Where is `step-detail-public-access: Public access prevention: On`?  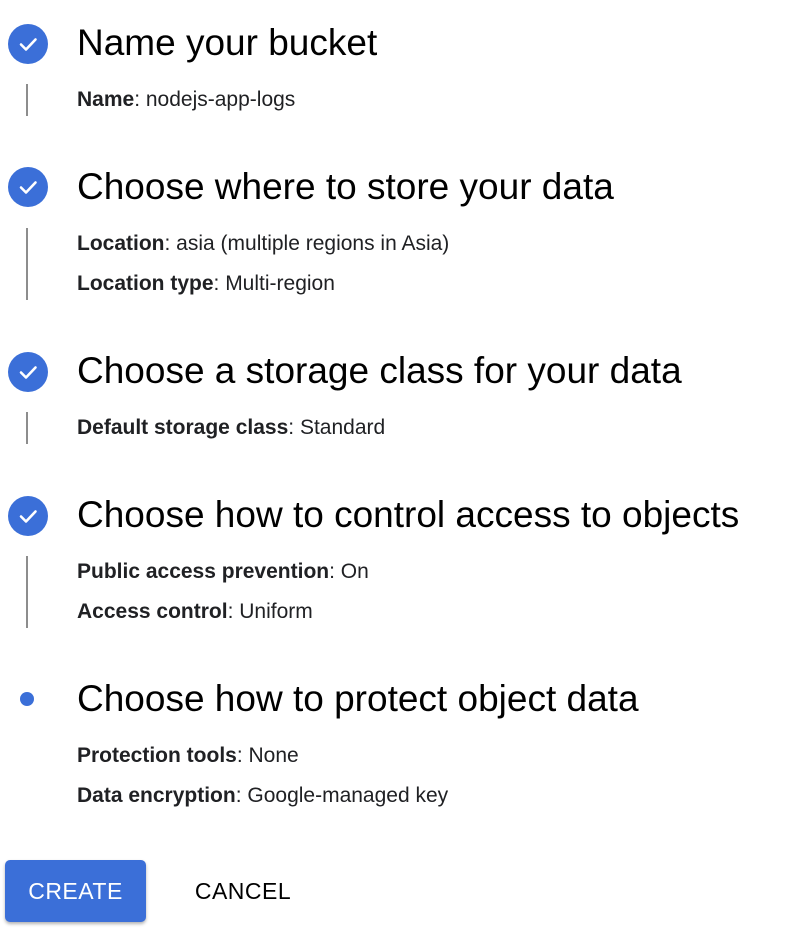
step-detail-public-access: Public access prevention: On is located at coordinates (223, 572).